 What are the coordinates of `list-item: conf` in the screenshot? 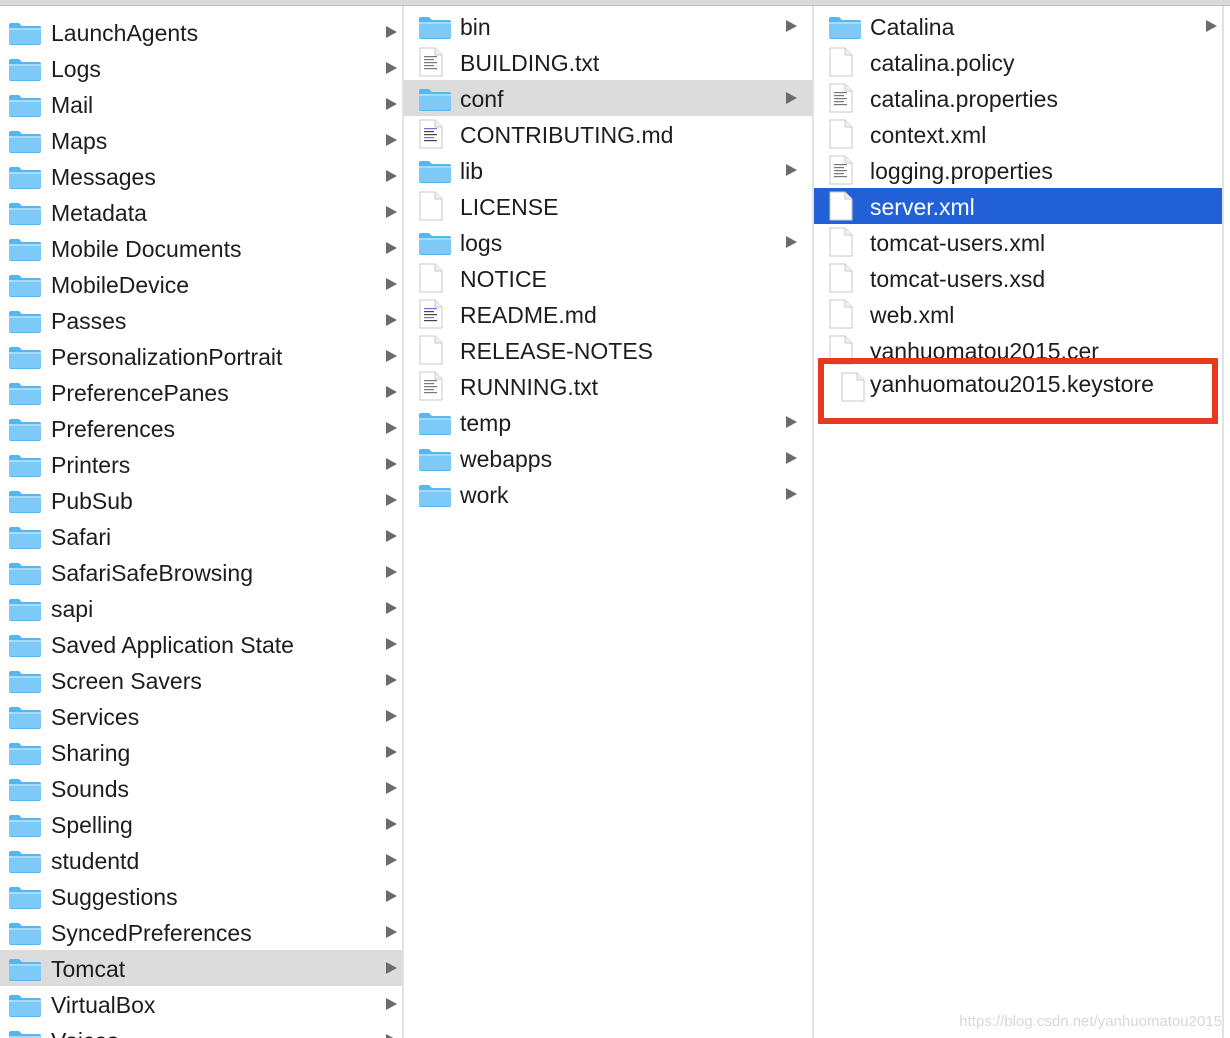 It's located at (608, 98).